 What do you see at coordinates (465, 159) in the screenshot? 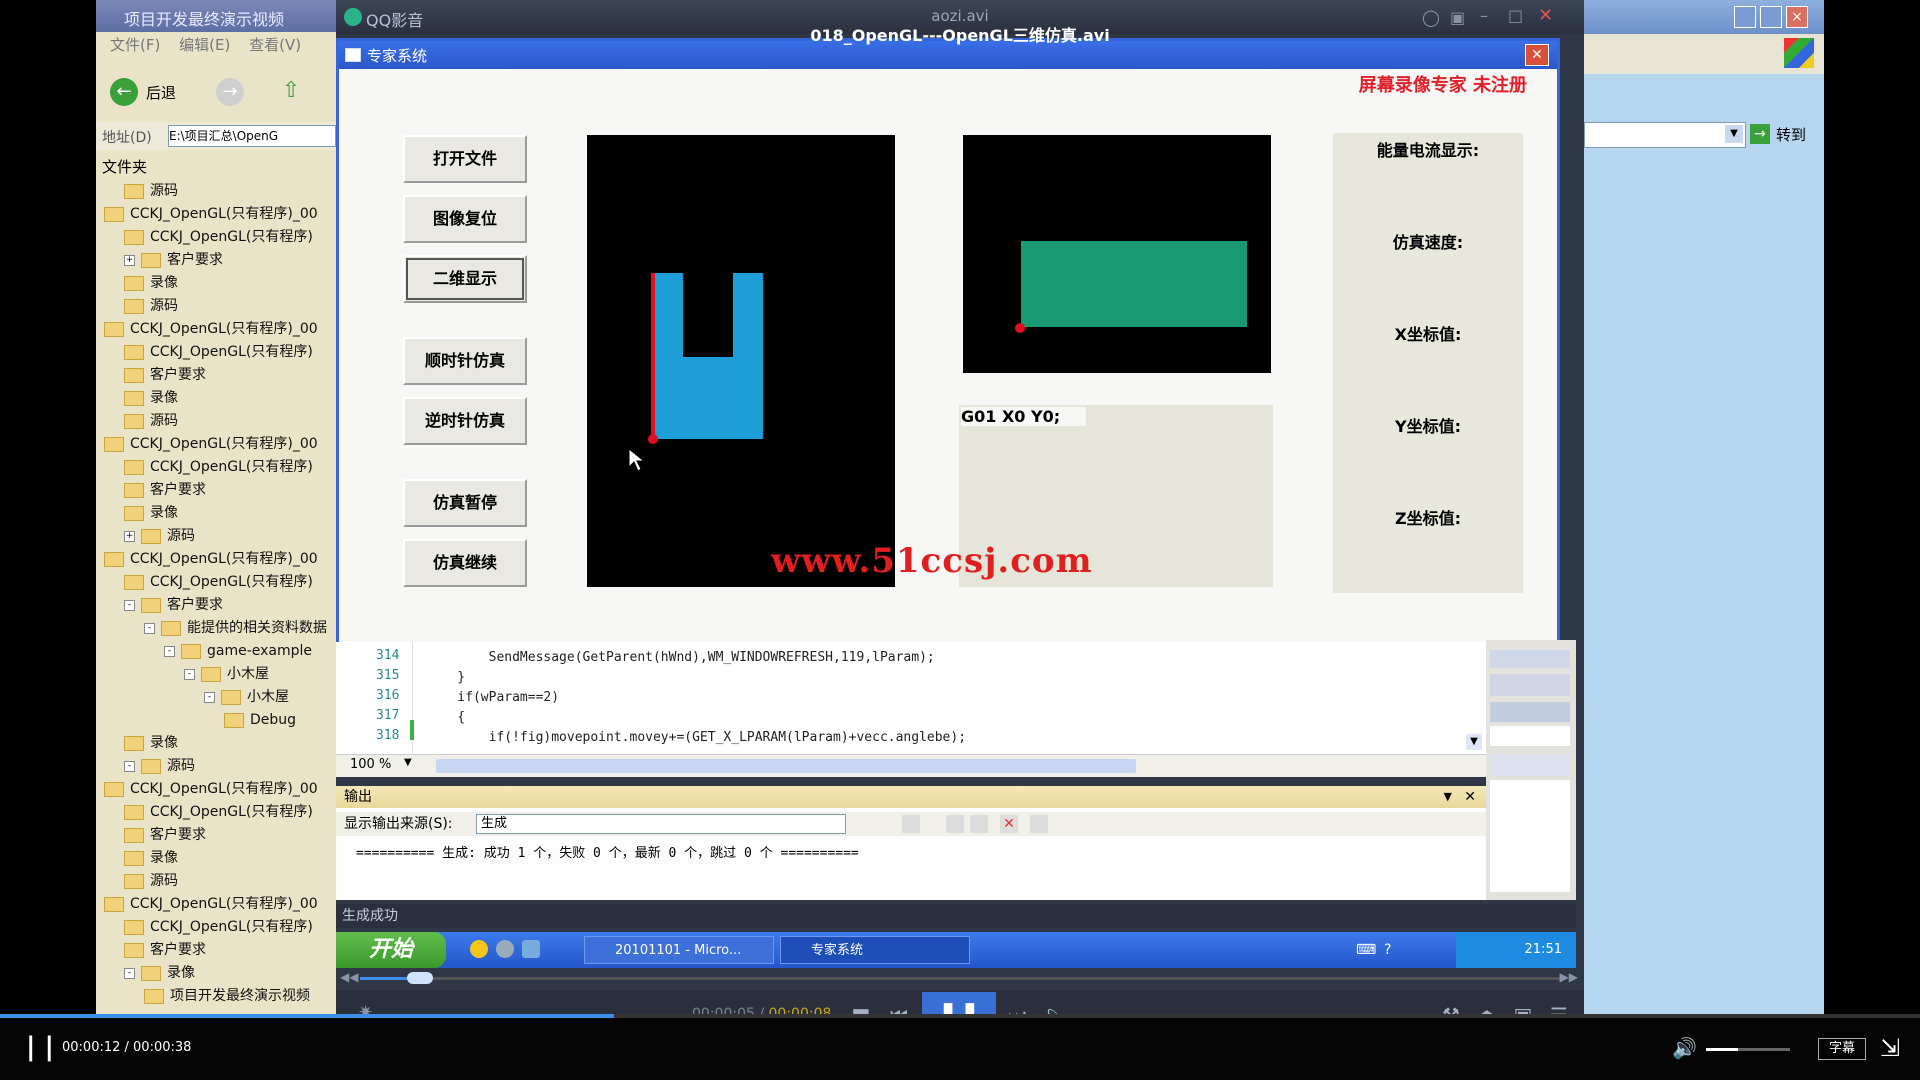
I see `open-file-button: 打开文件` at bounding box center [465, 159].